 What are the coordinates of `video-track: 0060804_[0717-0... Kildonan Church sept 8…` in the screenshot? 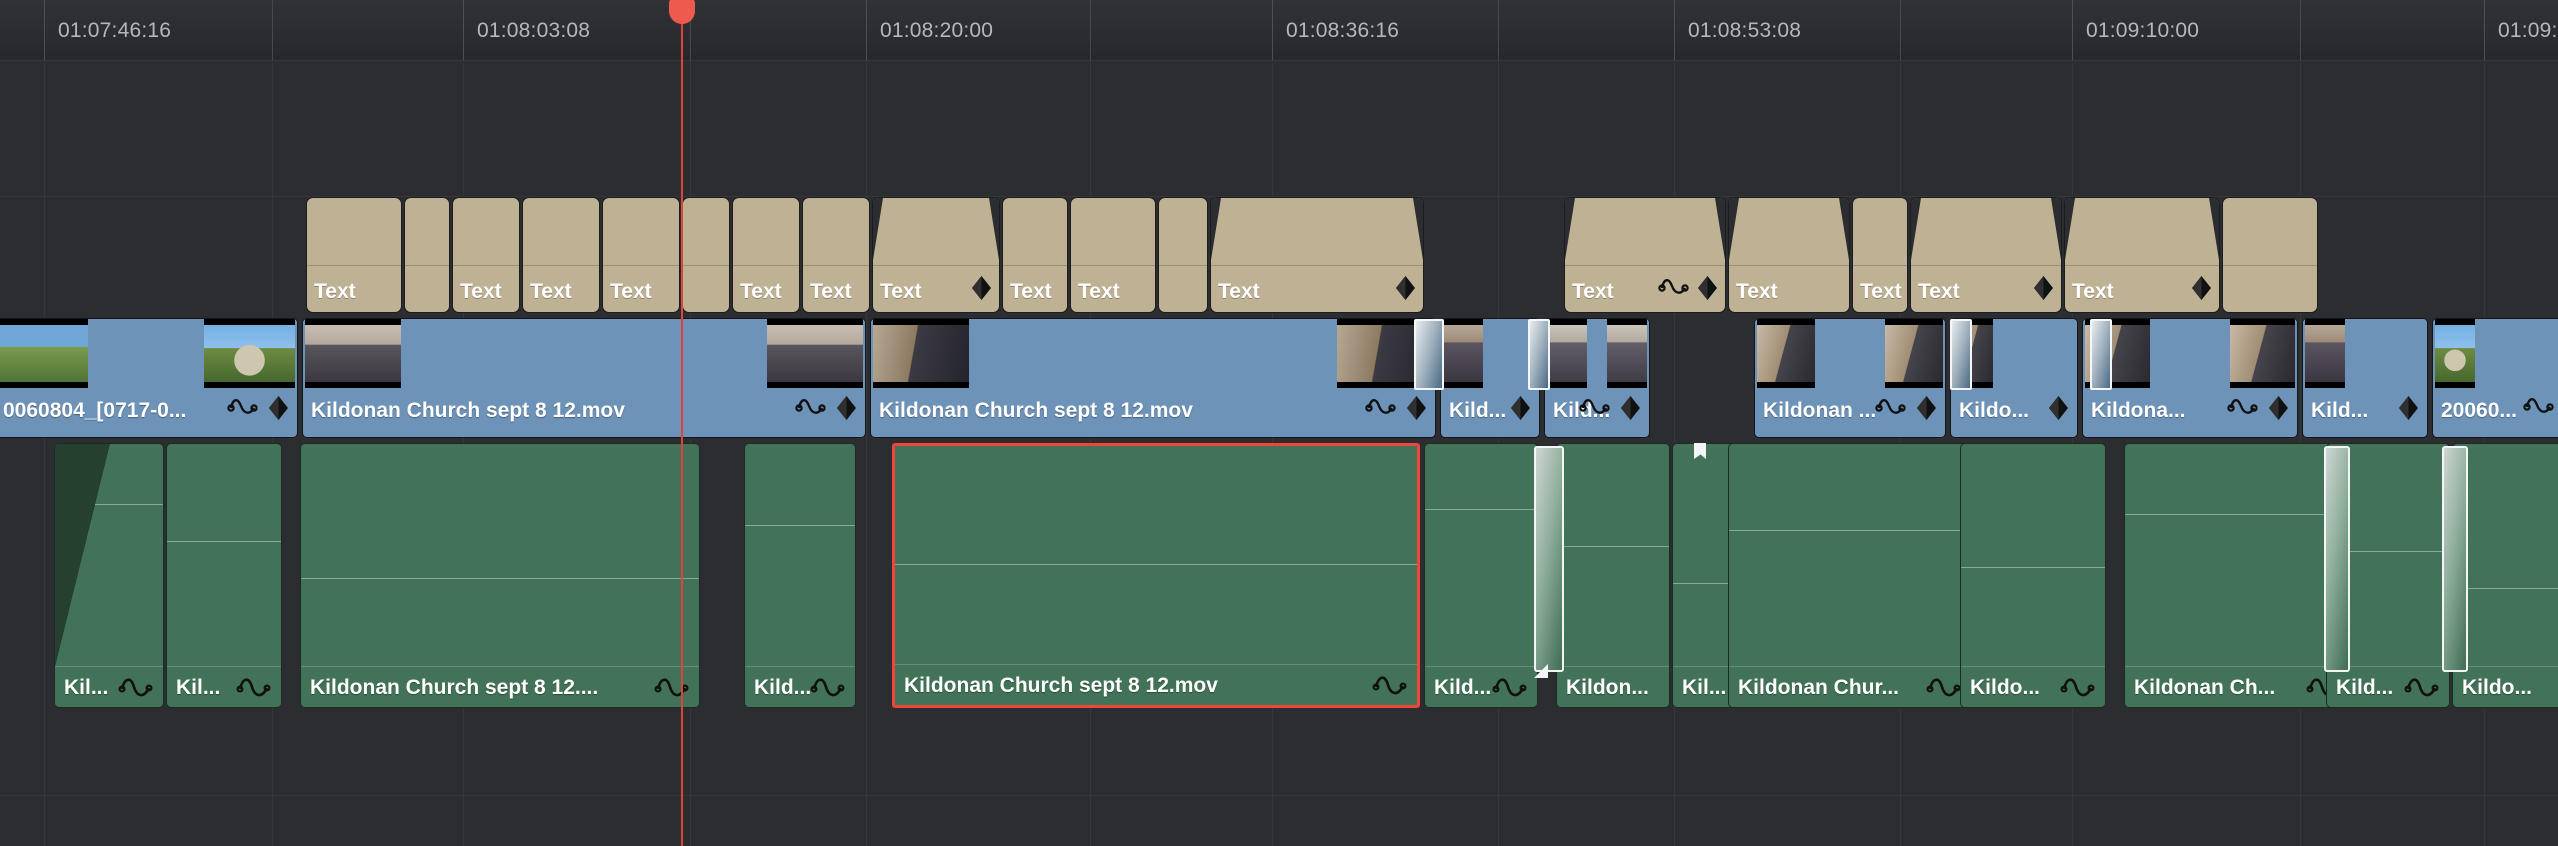 It's located at (1279, 378).